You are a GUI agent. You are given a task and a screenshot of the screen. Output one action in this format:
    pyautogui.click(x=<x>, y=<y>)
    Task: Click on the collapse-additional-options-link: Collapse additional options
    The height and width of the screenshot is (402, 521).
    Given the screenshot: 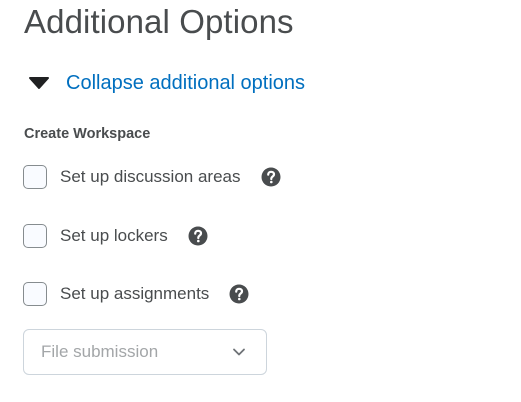 What is the action you would take?
    pyautogui.click(x=185, y=83)
    